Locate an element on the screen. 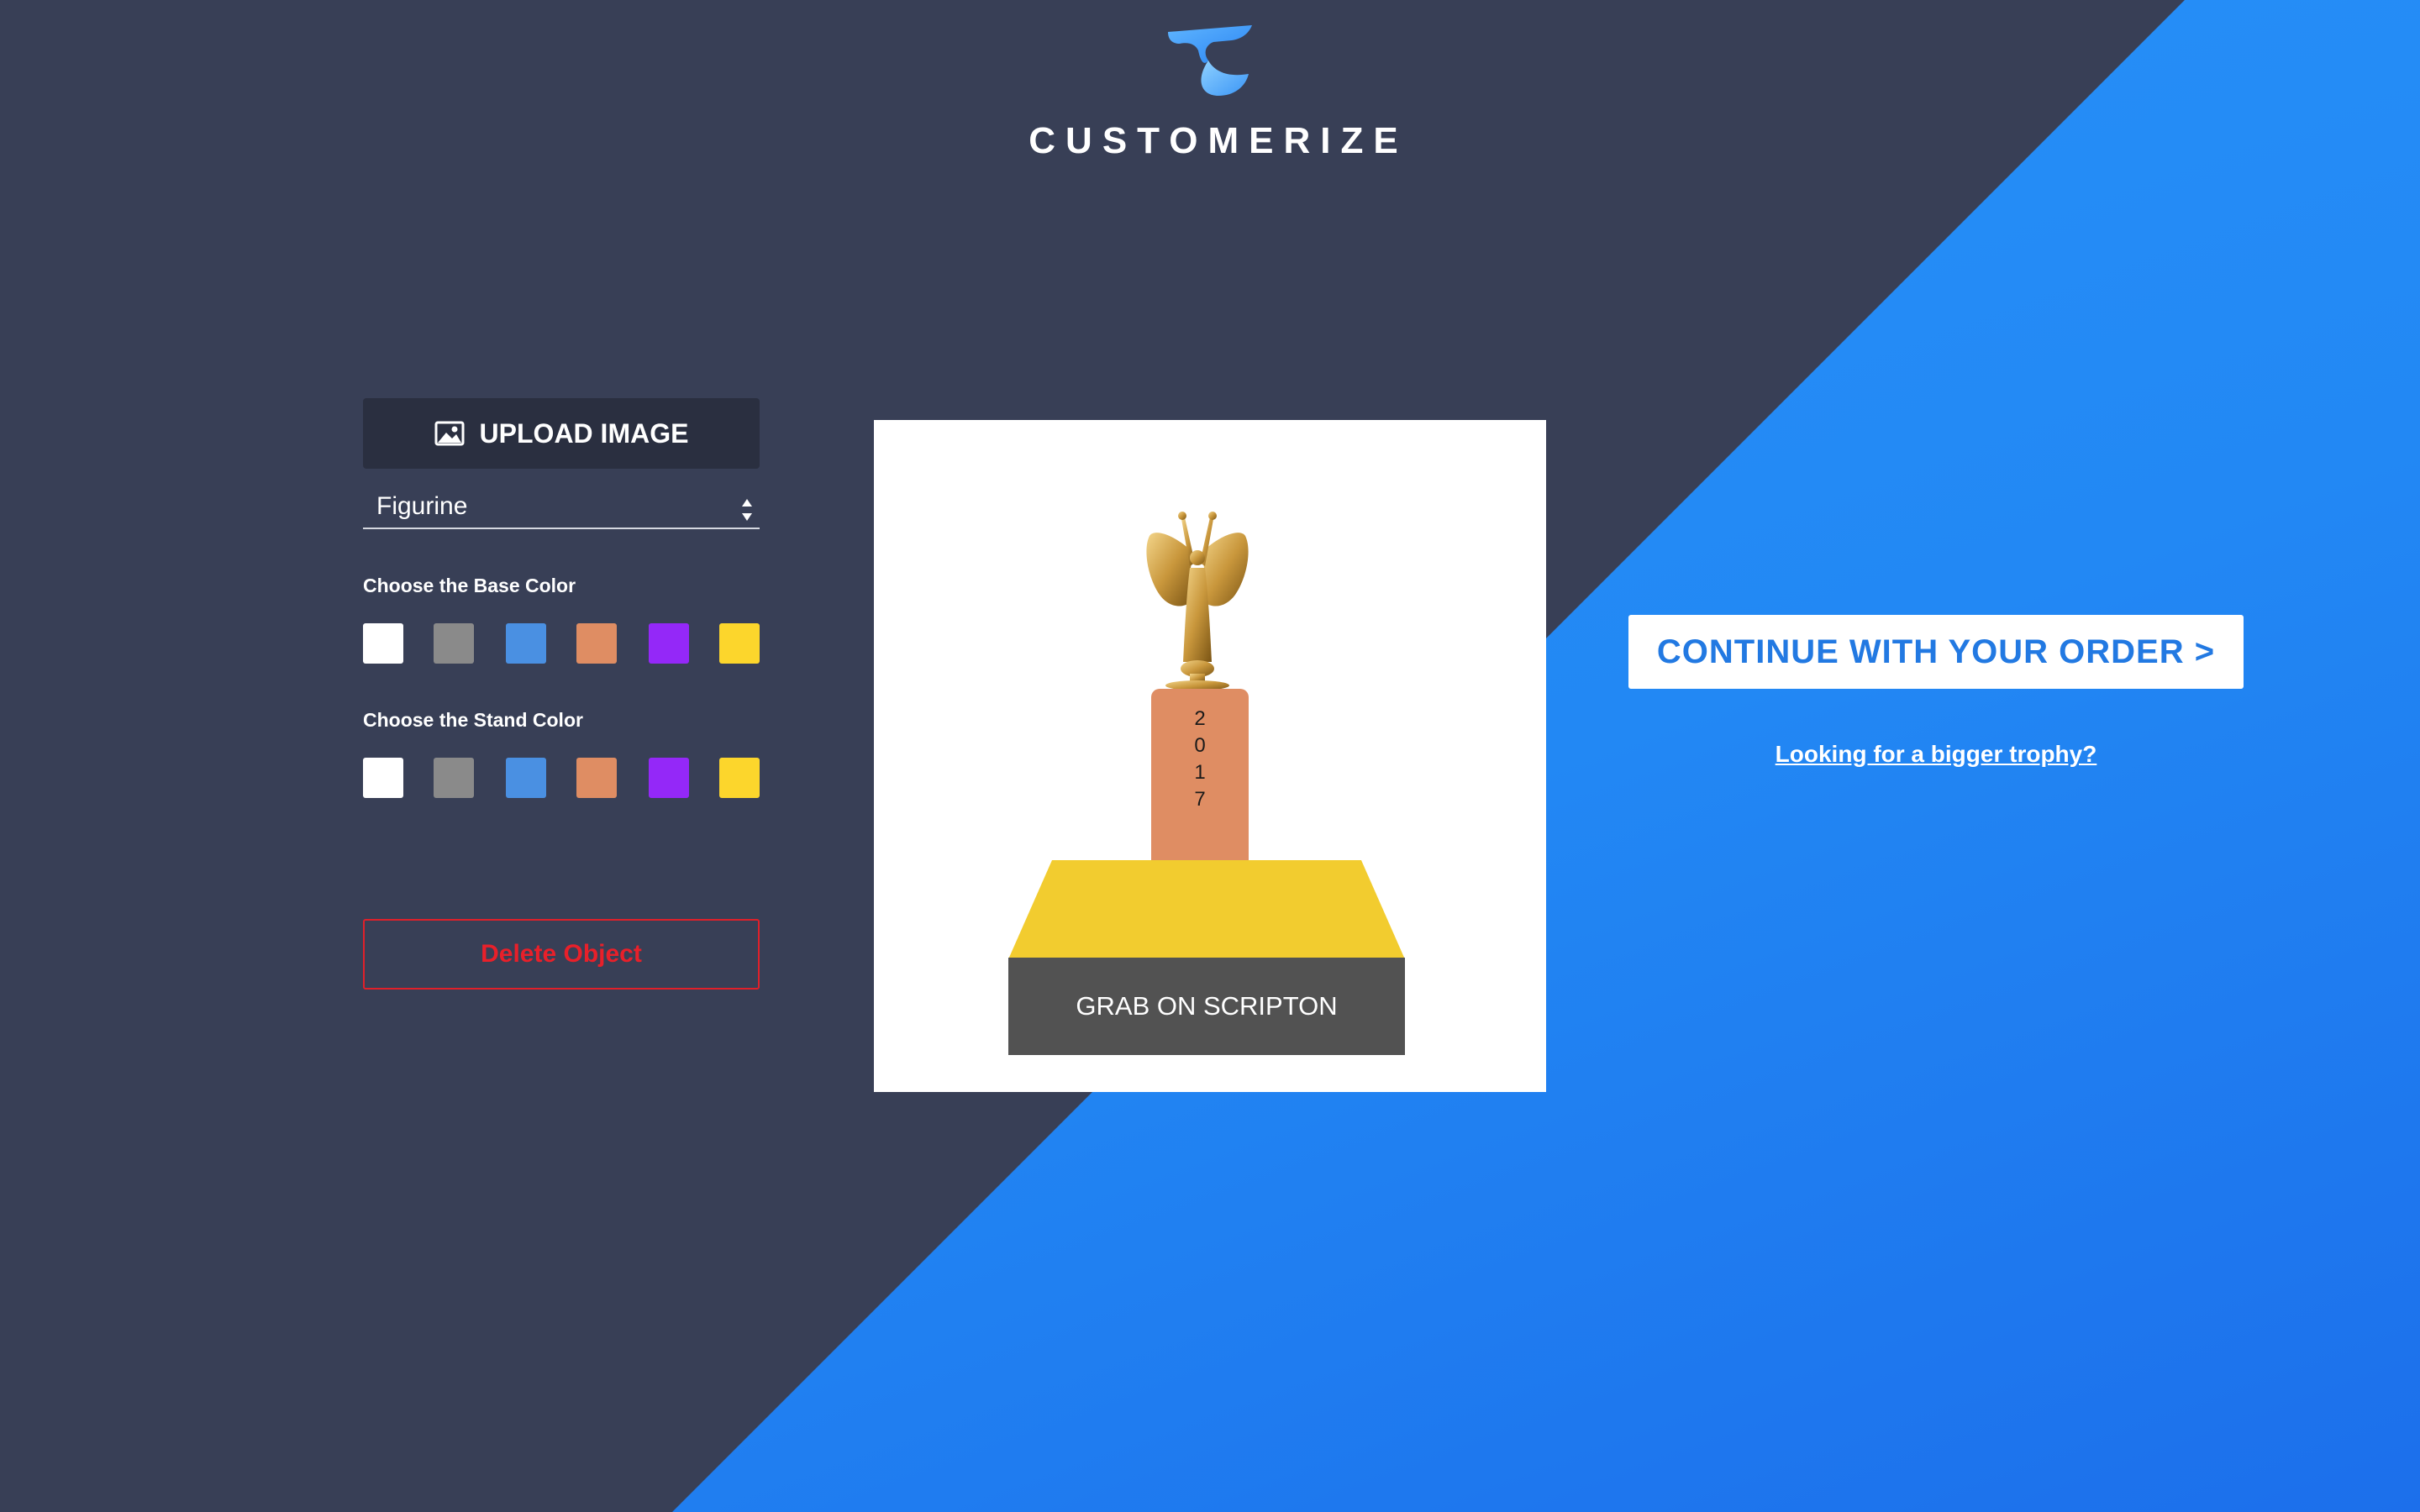 The width and height of the screenshot is (2420, 1512). stand-year-digit: 7 is located at coordinates (1200, 799).